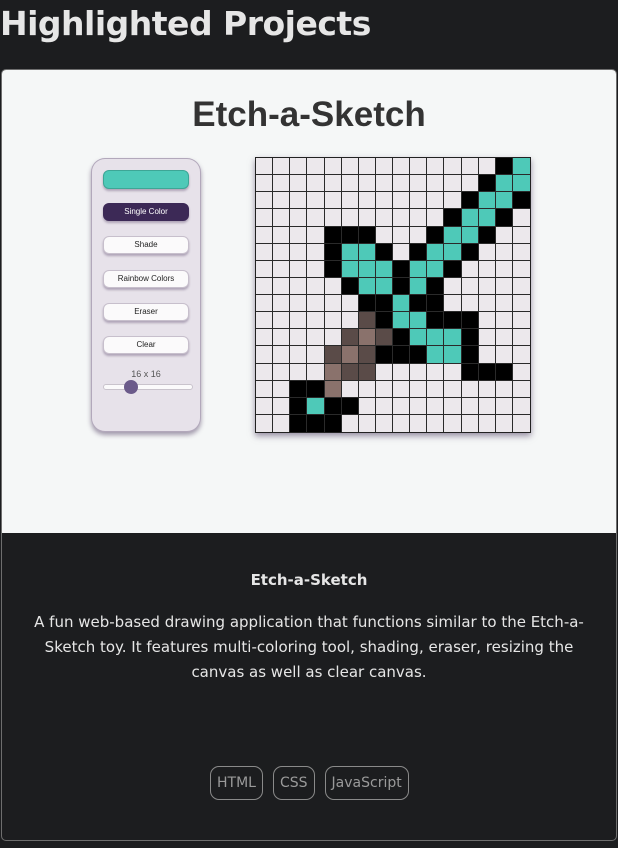  What do you see at coordinates (146, 245) in the screenshot?
I see `shade-button: Shade` at bounding box center [146, 245].